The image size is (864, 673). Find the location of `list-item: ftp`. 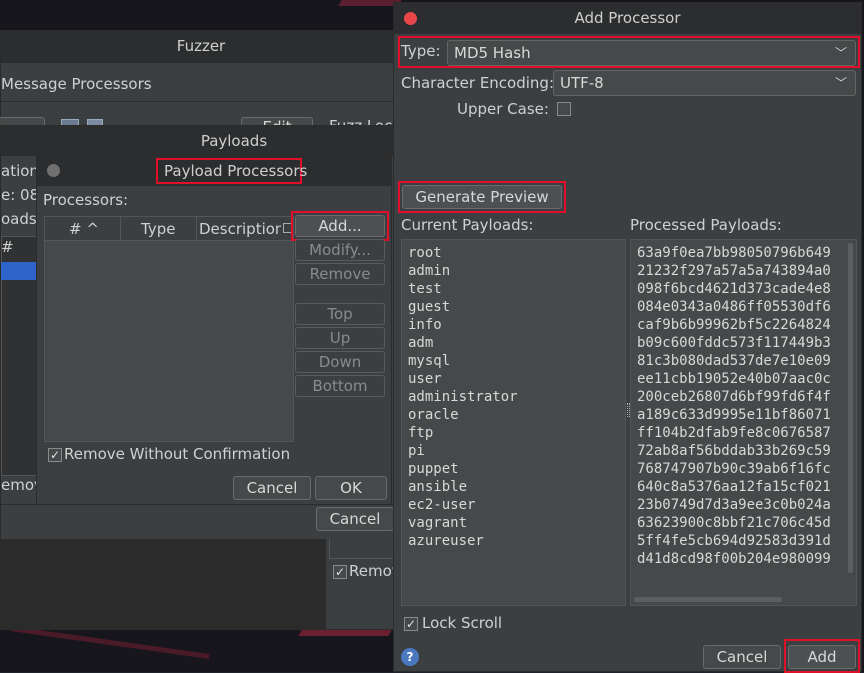

list-item: ftp is located at coordinates (421, 433).